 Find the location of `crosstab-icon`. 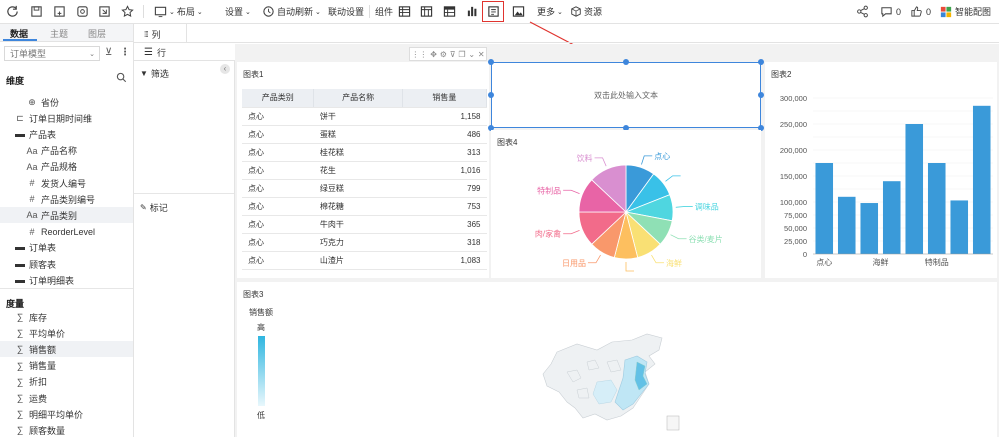

crosstab-icon is located at coordinates (426, 11).